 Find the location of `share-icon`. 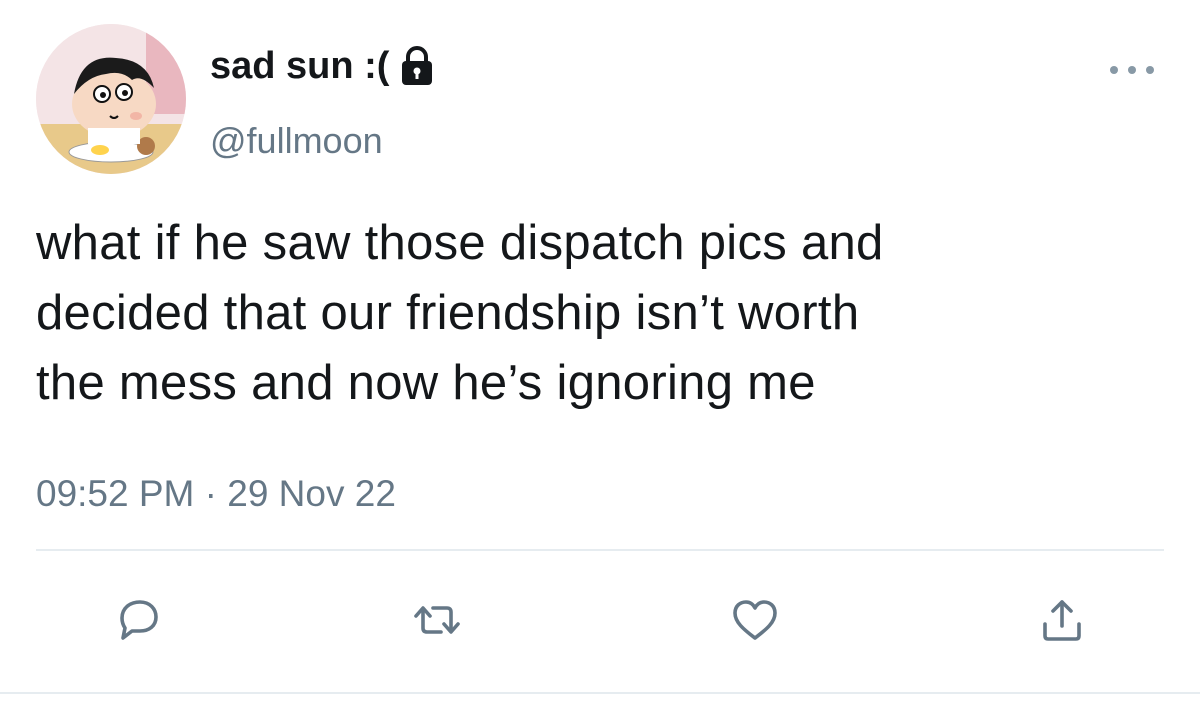

share-icon is located at coordinates (1062, 620).